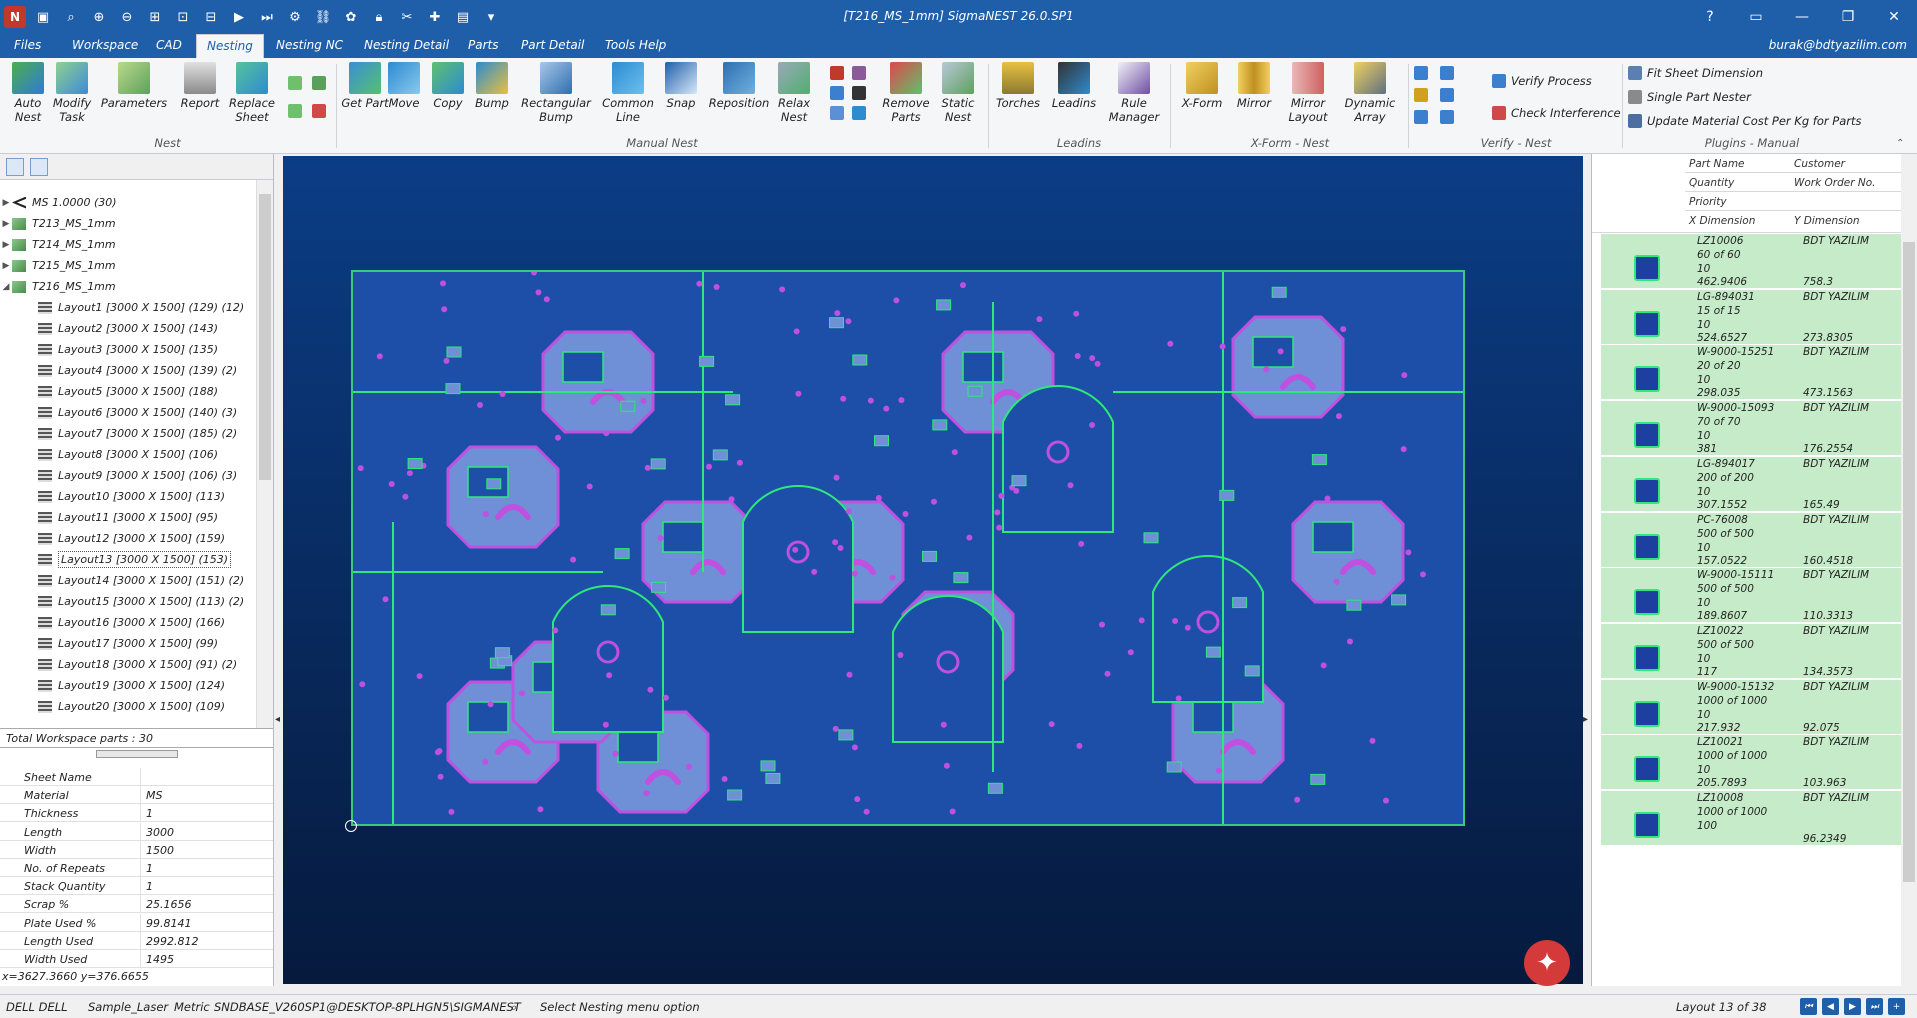 The image size is (1917, 1018). Describe the element at coordinates (136, 849) in the screenshot. I see `property-row: Width 1500` at that location.